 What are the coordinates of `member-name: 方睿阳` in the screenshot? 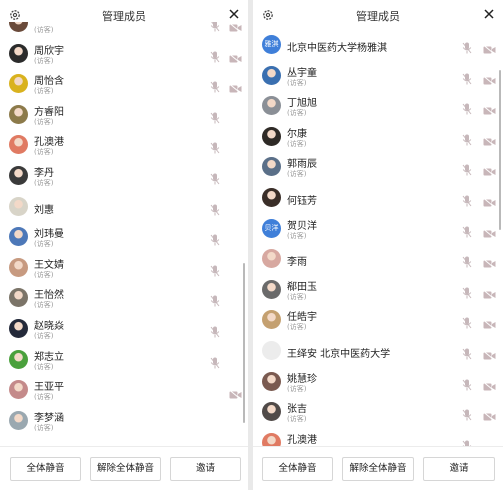 It's located at (49, 112).